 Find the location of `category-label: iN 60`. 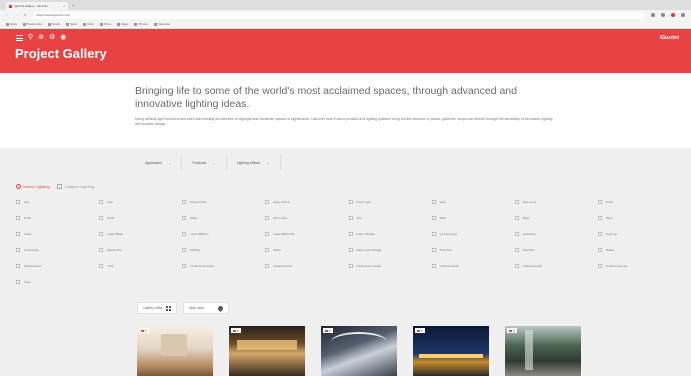

category-label: iN 60 is located at coordinates (28, 218).